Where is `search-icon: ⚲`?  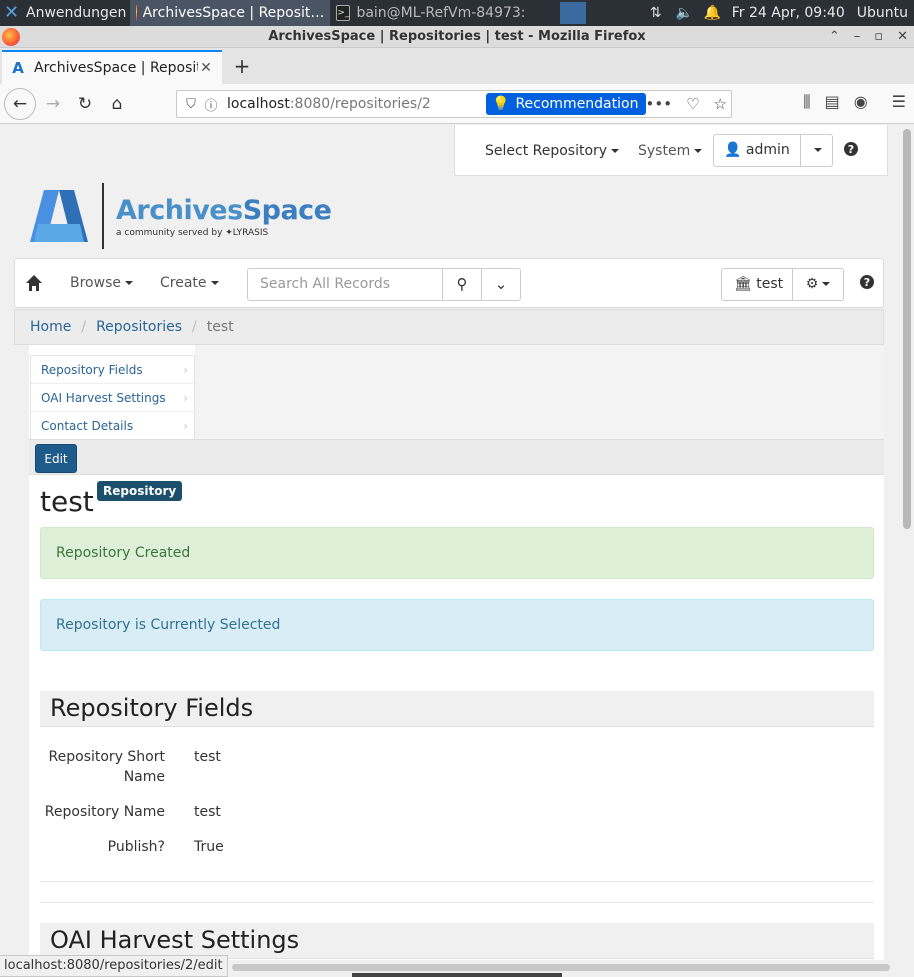 search-icon: ⚲ is located at coordinates (462, 284).